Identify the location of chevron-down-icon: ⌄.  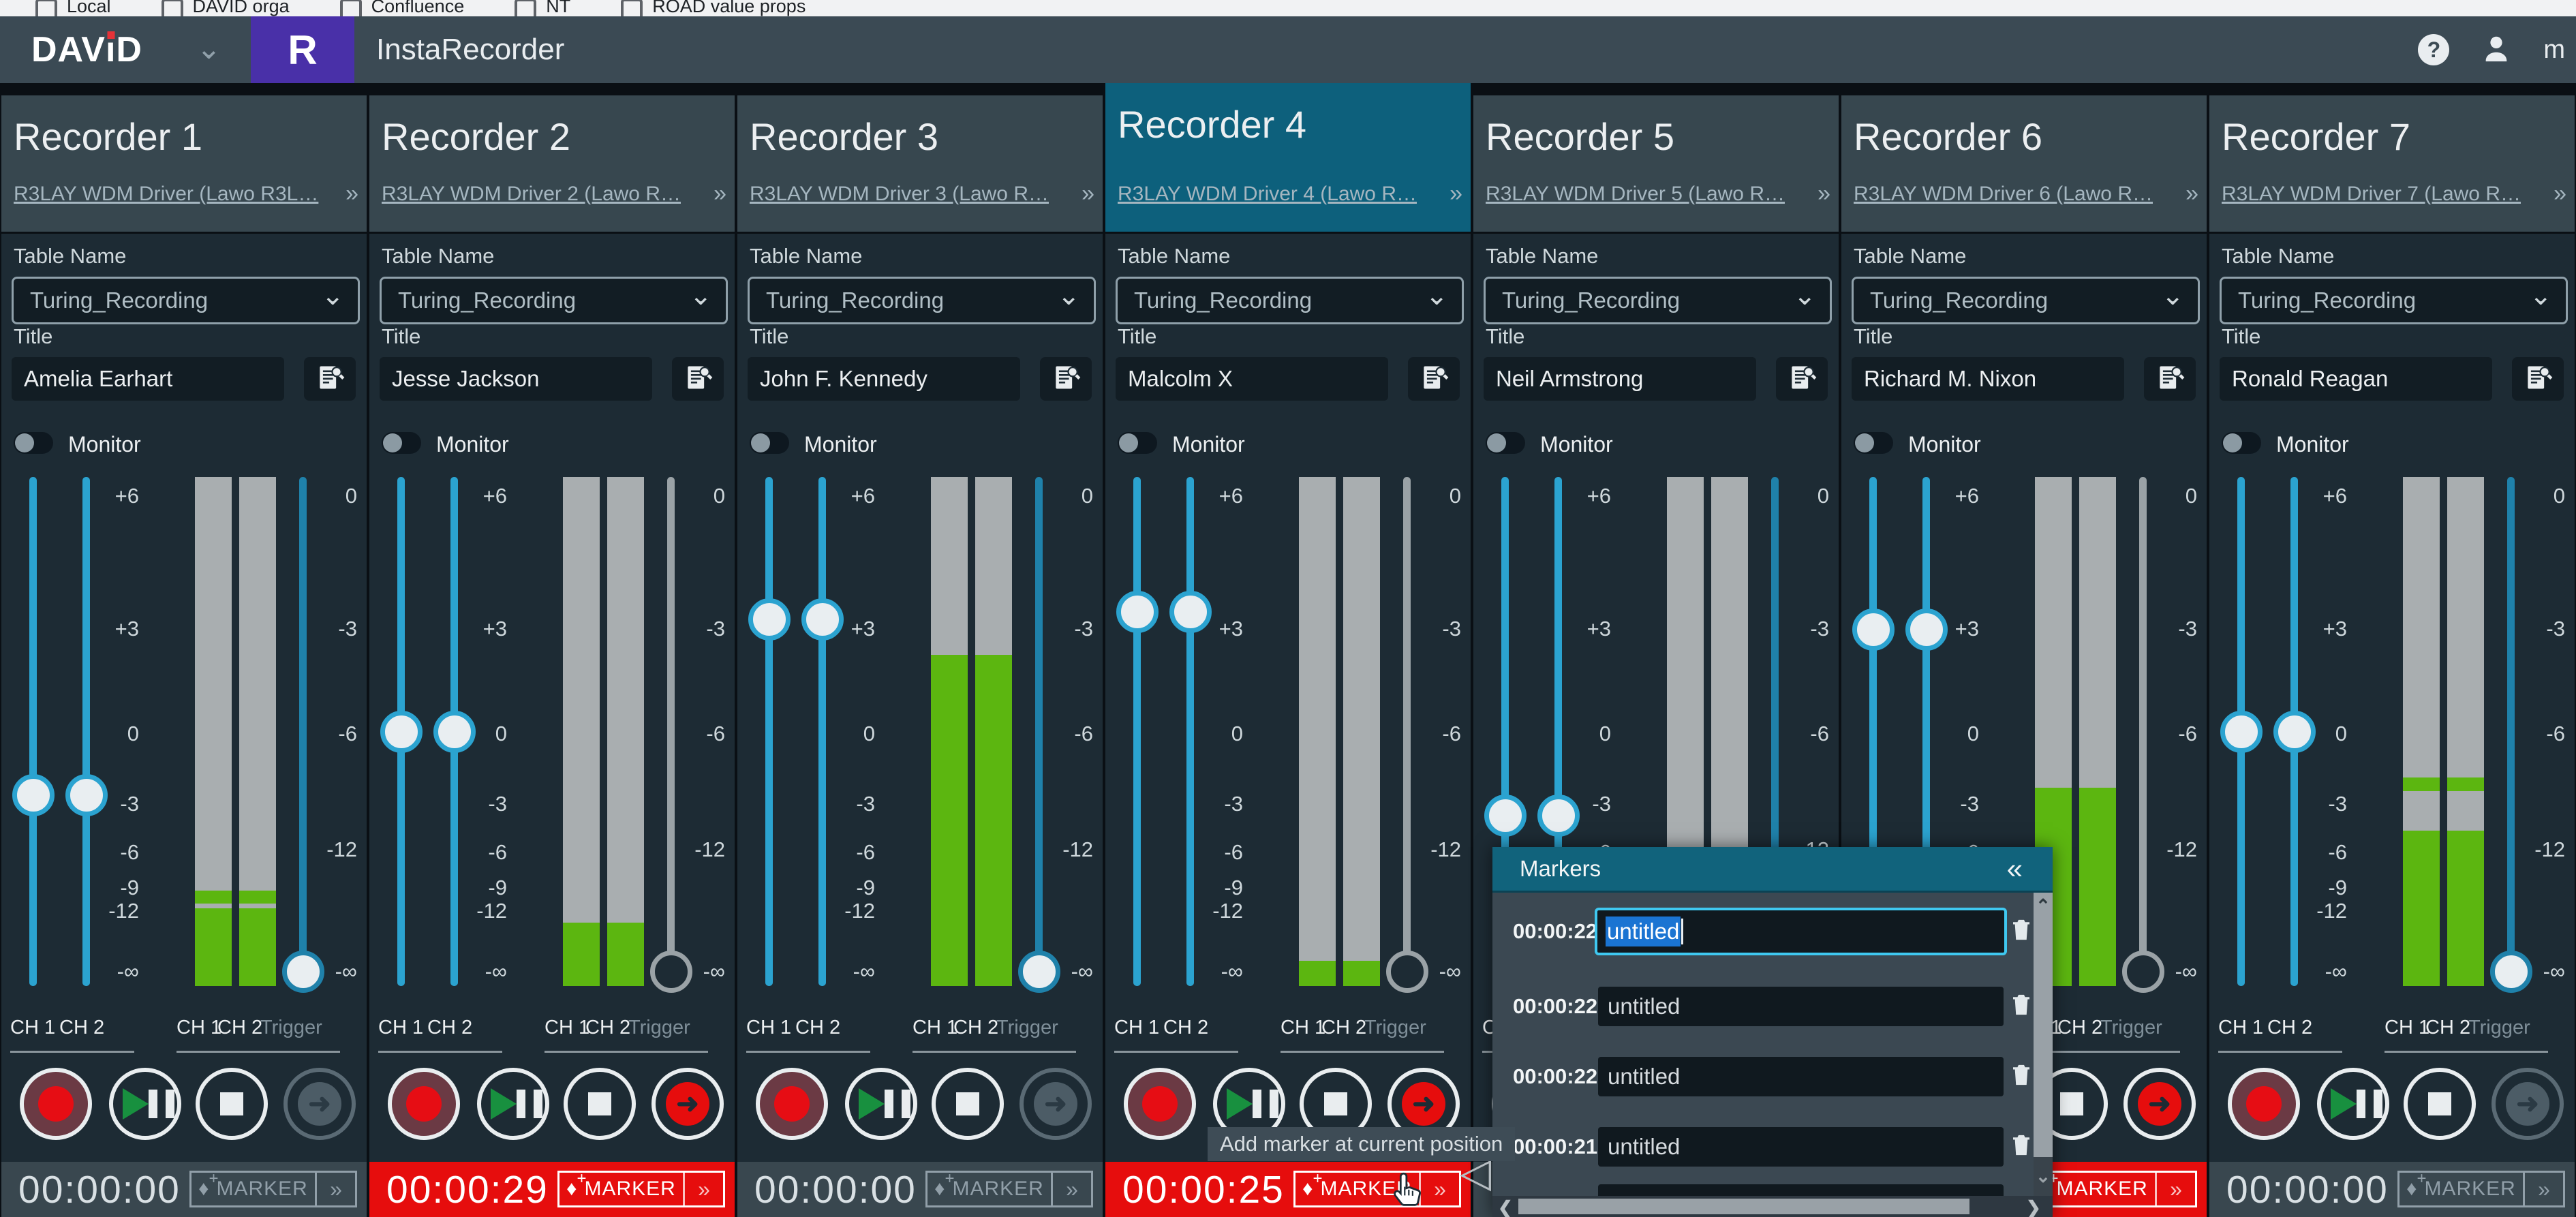
(208, 48).